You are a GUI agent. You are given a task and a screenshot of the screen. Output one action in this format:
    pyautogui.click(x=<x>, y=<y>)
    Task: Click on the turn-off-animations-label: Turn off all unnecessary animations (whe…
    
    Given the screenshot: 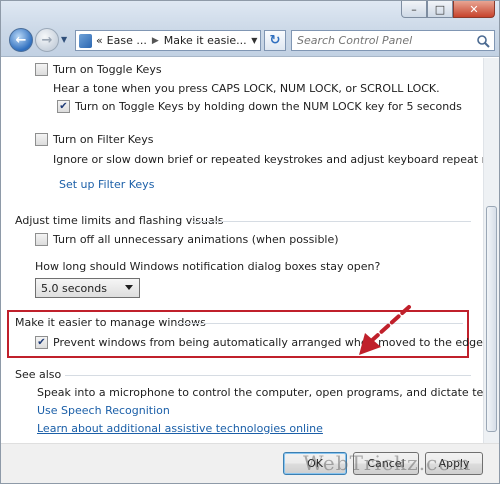 What is the action you would take?
    pyautogui.click(x=196, y=239)
    